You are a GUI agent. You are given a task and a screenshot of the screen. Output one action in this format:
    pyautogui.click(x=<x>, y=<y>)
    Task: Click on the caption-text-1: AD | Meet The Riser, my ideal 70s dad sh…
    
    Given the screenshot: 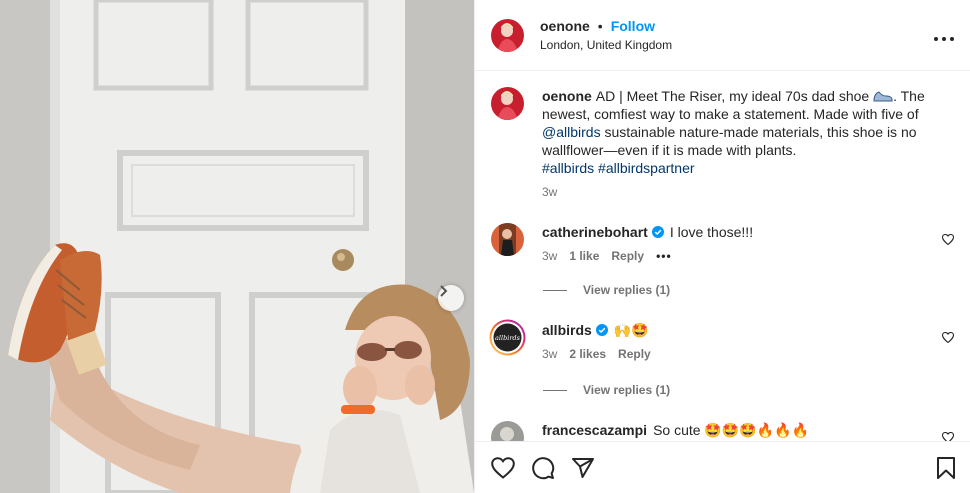 What is the action you would take?
    pyautogui.click(x=732, y=96)
    